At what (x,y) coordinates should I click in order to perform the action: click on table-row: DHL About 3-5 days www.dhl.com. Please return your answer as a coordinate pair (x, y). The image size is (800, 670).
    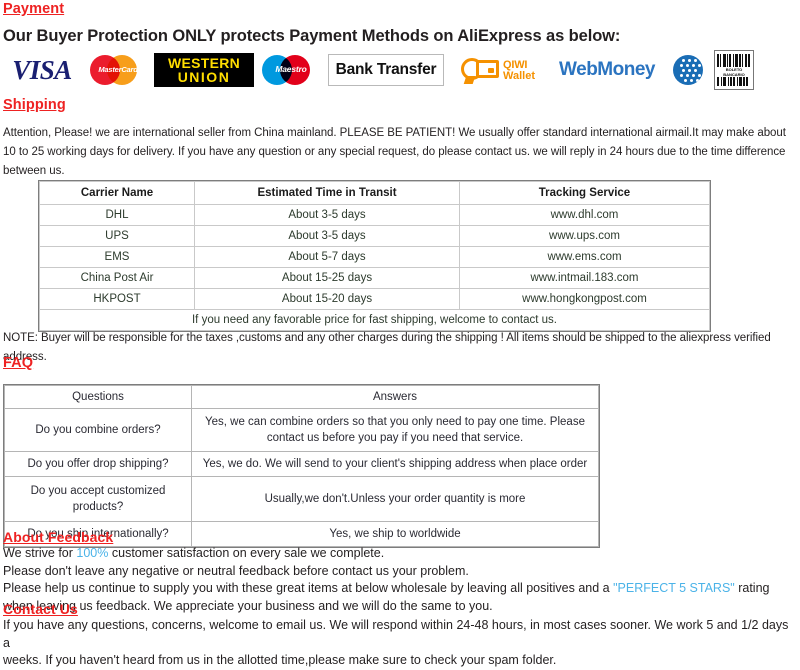
    Looking at the image, I should click on (374, 215).